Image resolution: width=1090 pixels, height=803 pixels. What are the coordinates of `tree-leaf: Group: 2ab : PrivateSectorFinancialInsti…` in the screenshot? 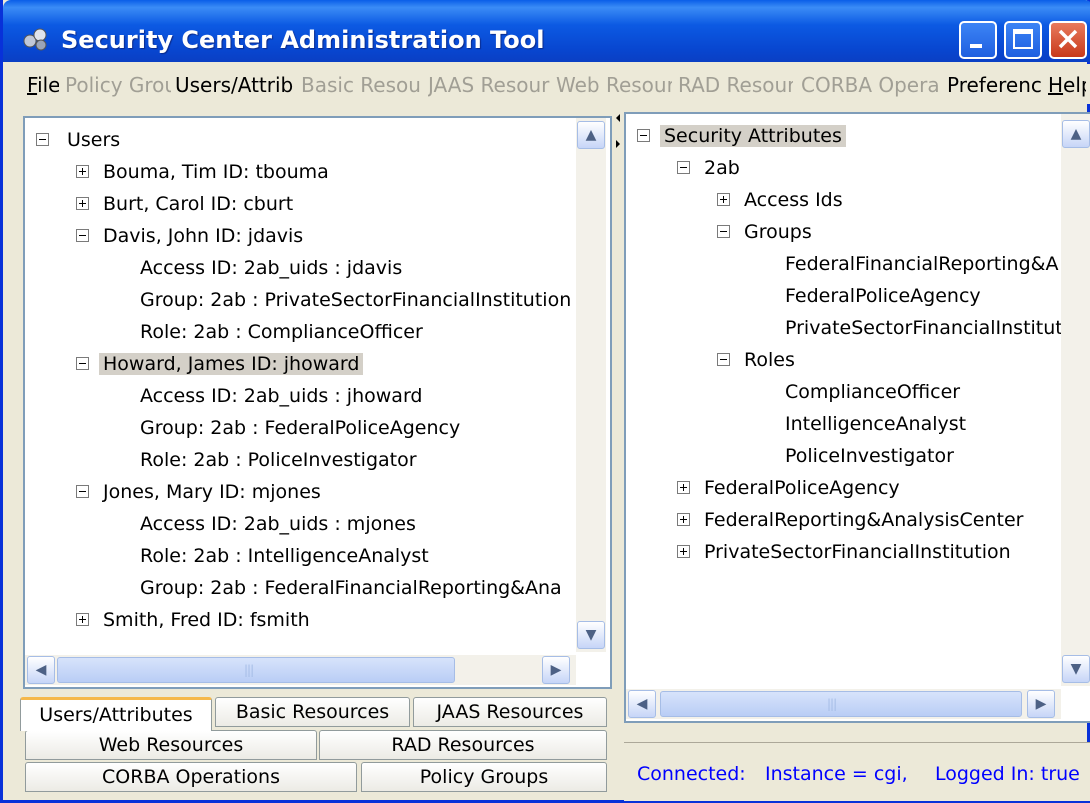 It's located at (355, 300).